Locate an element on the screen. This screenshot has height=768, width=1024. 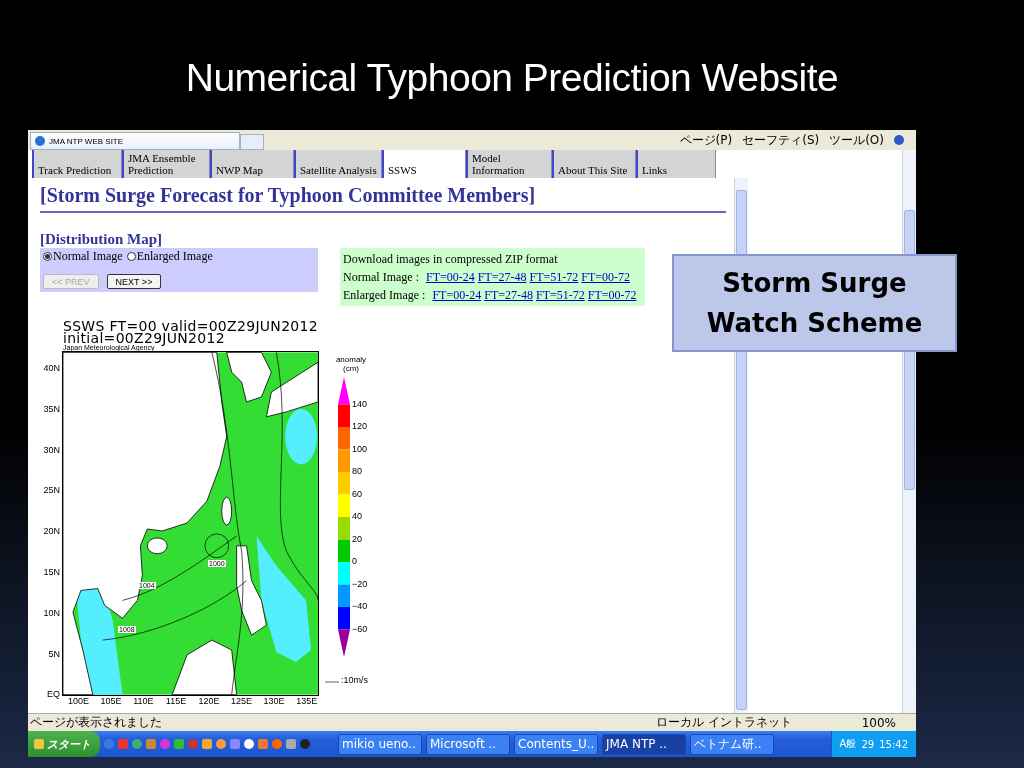
longitude-label: 110E is located at coordinates (143, 701).